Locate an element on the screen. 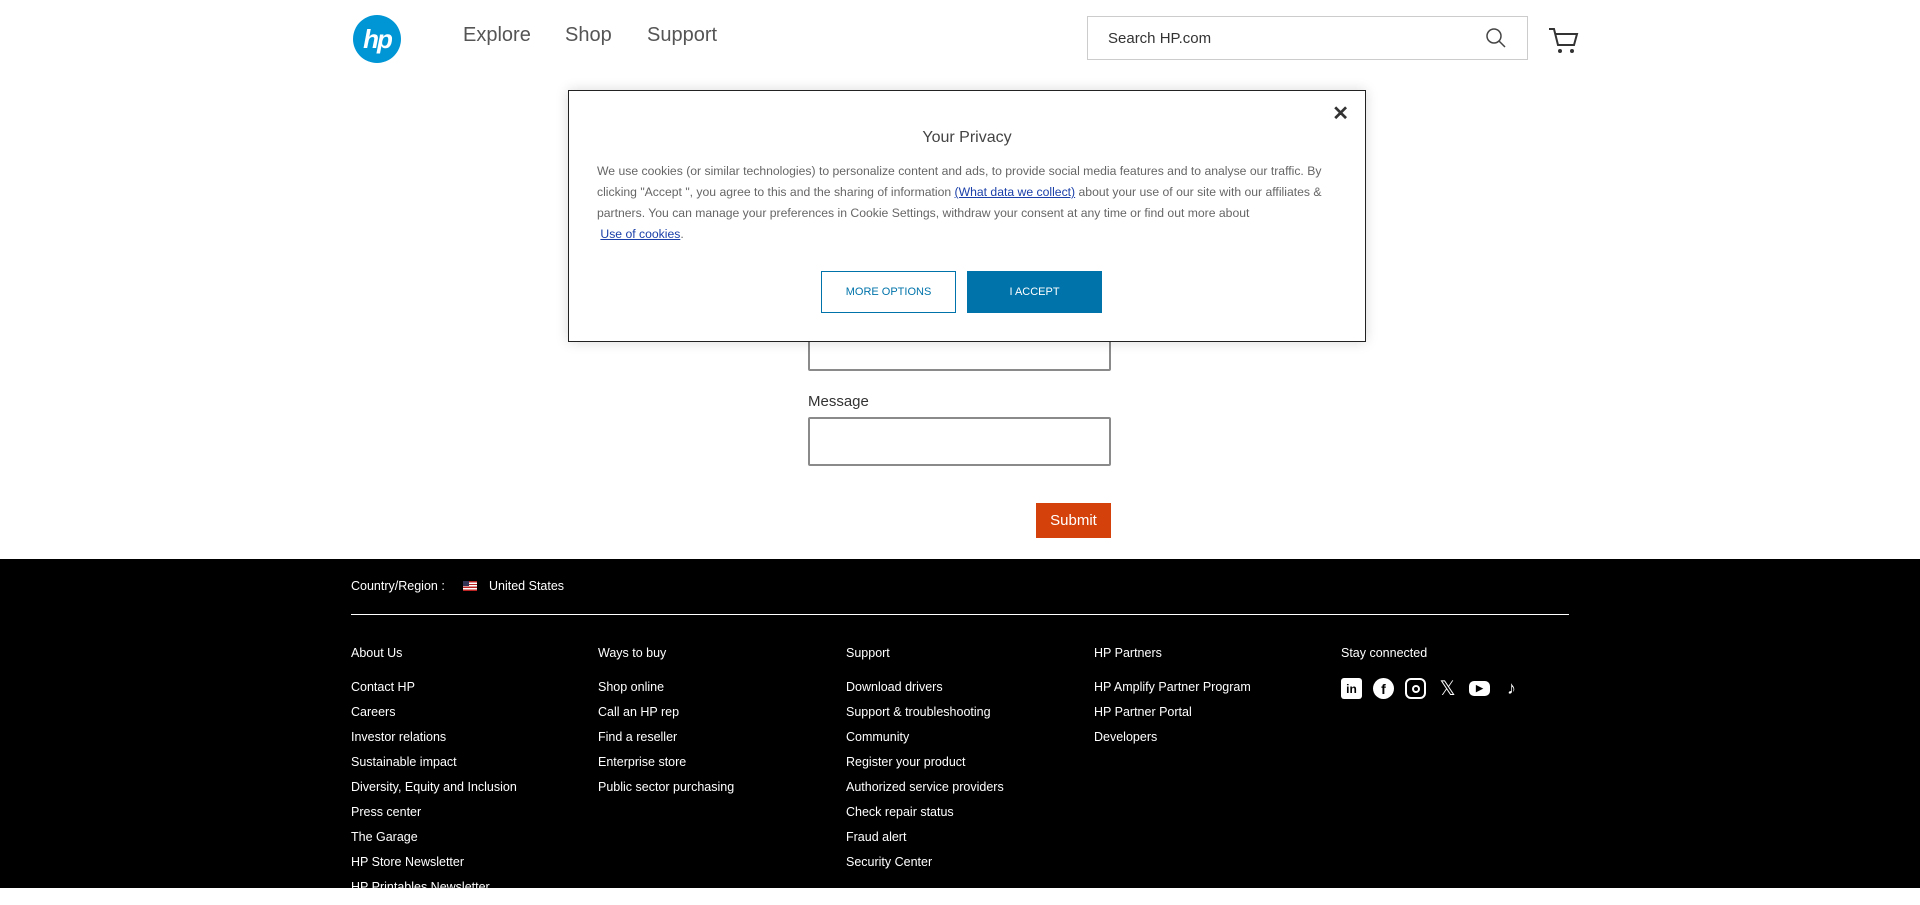 The height and width of the screenshot is (905, 1920). footer-link: Authorized service providers is located at coordinates (925, 792).